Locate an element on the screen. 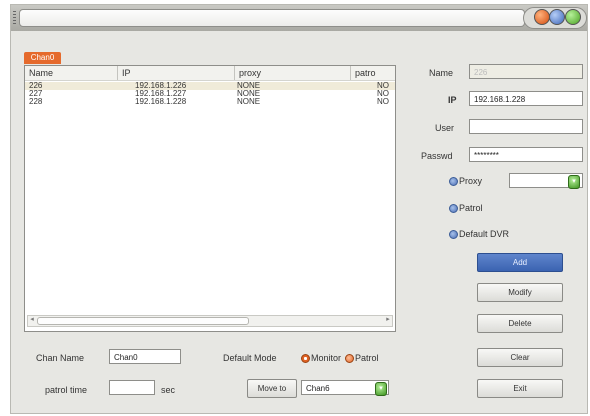 The height and width of the screenshot is (416, 590). tab-chan0: Chan0 is located at coordinates (42, 58).